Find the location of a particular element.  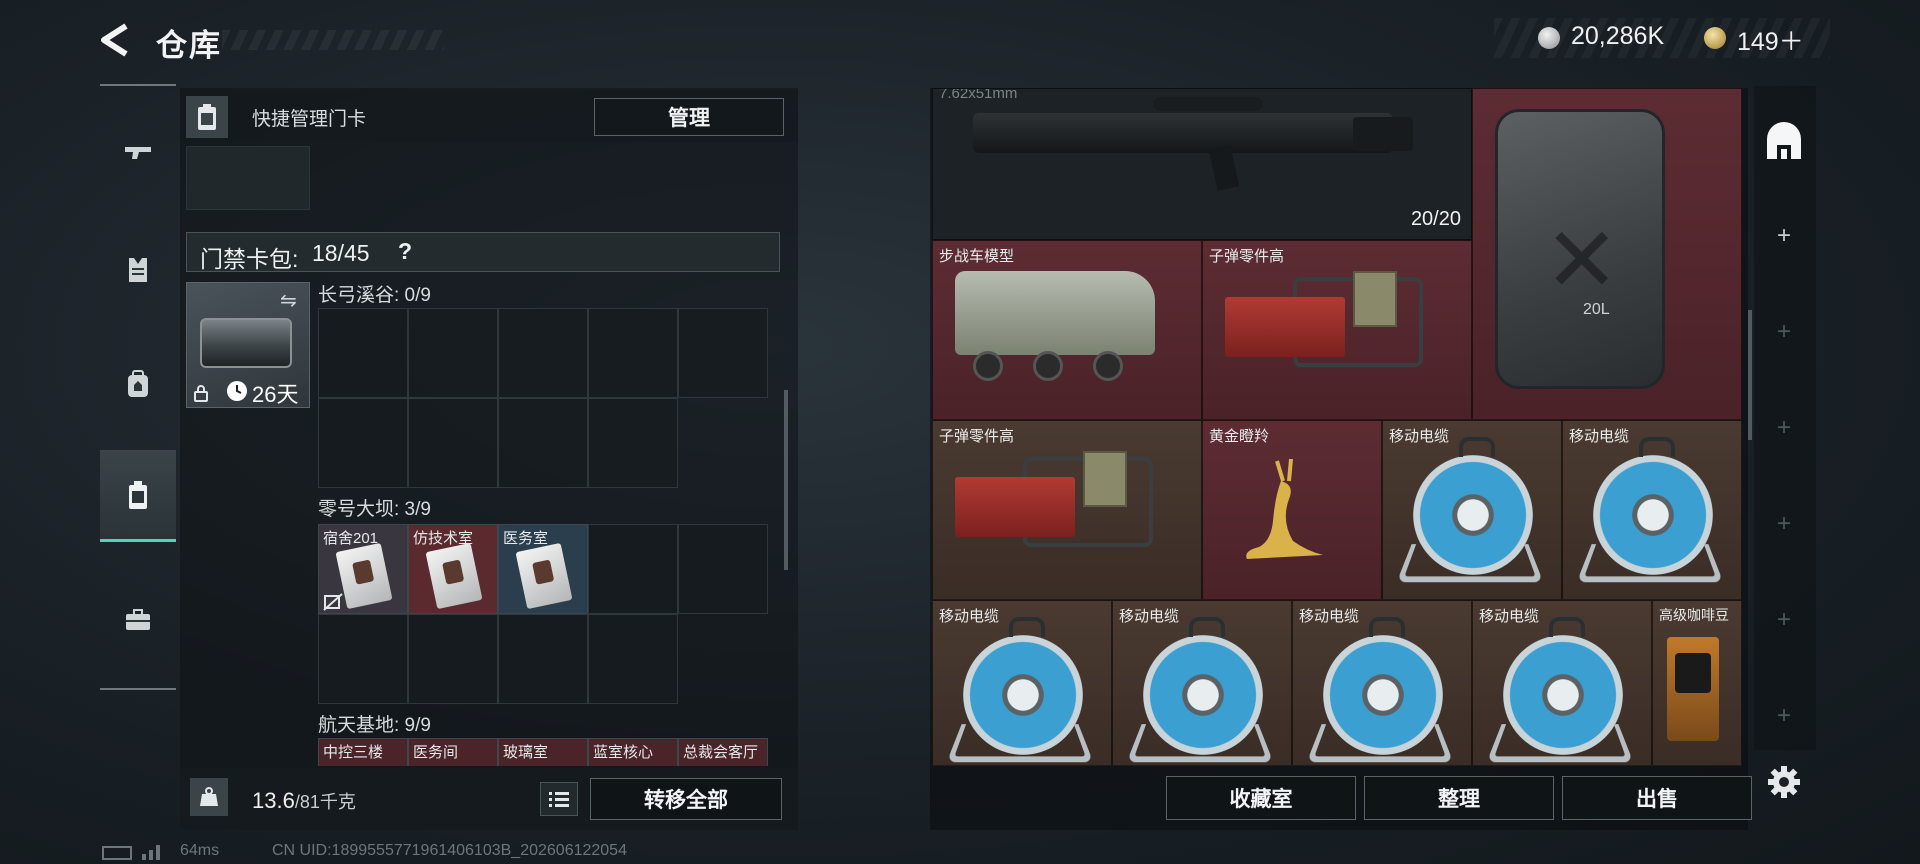

keycard-icon is located at coordinates (207, 117).